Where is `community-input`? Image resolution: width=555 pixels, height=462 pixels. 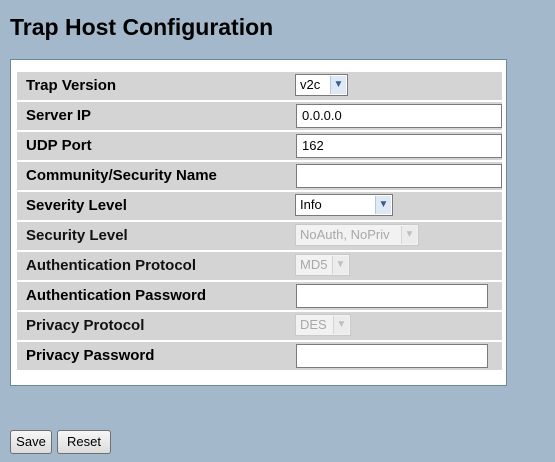 community-input is located at coordinates (399, 176).